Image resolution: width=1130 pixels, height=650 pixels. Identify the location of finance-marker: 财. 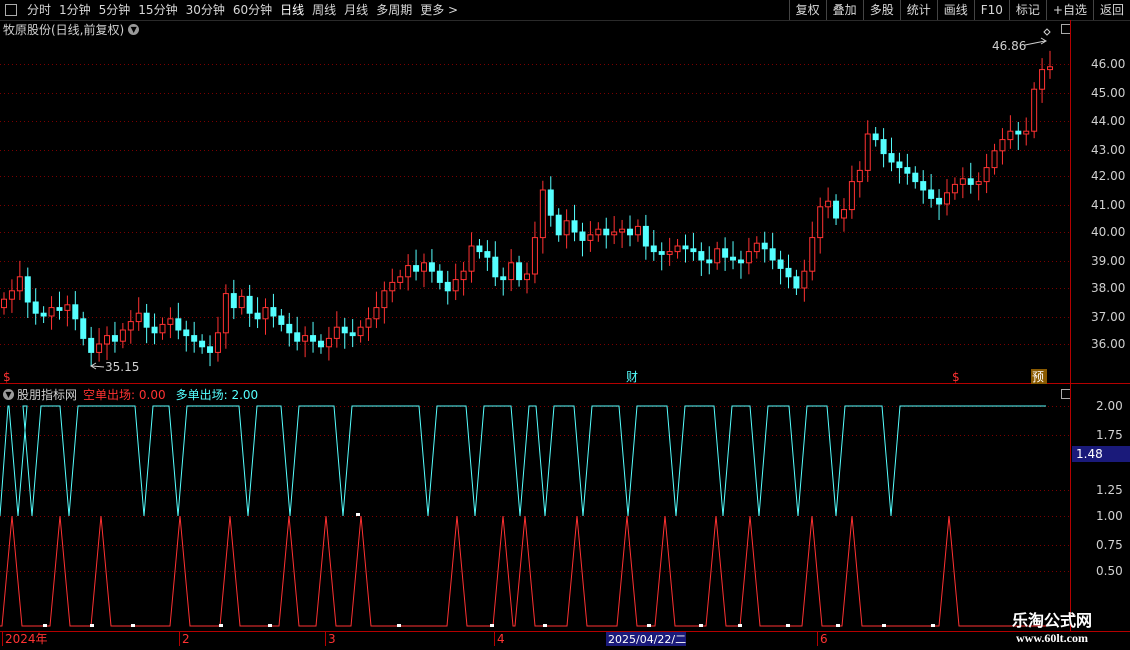
(632, 377).